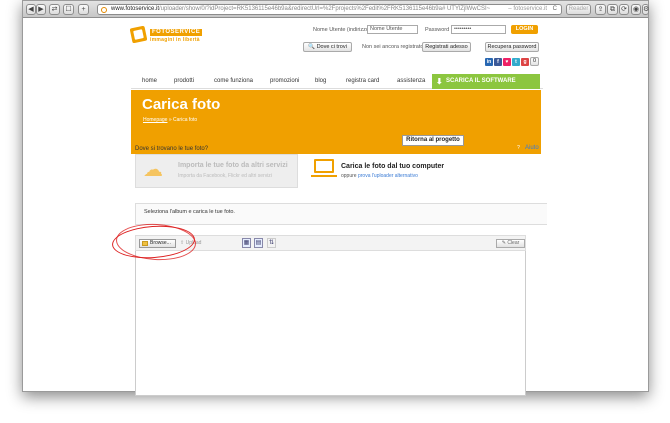 The height and width of the screenshot is (423, 670). Describe the element at coordinates (437, 30) in the screenshot. I see `password-label: Password` at that location.